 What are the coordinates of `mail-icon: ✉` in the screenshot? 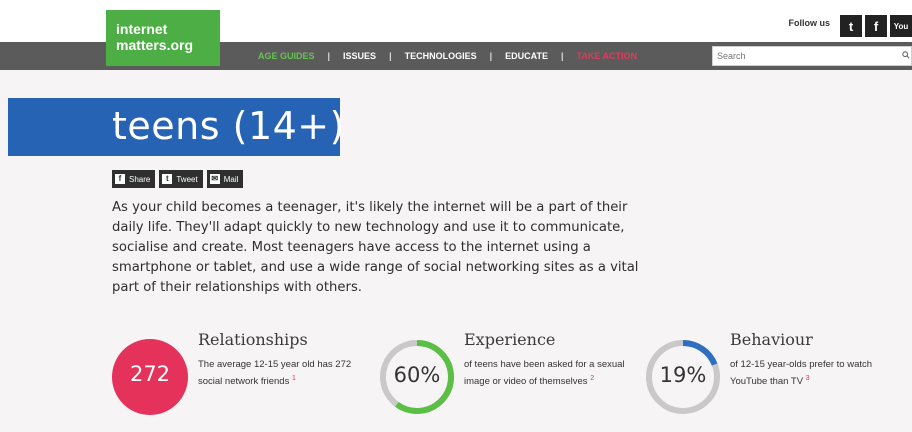 It's located at (214, 179).